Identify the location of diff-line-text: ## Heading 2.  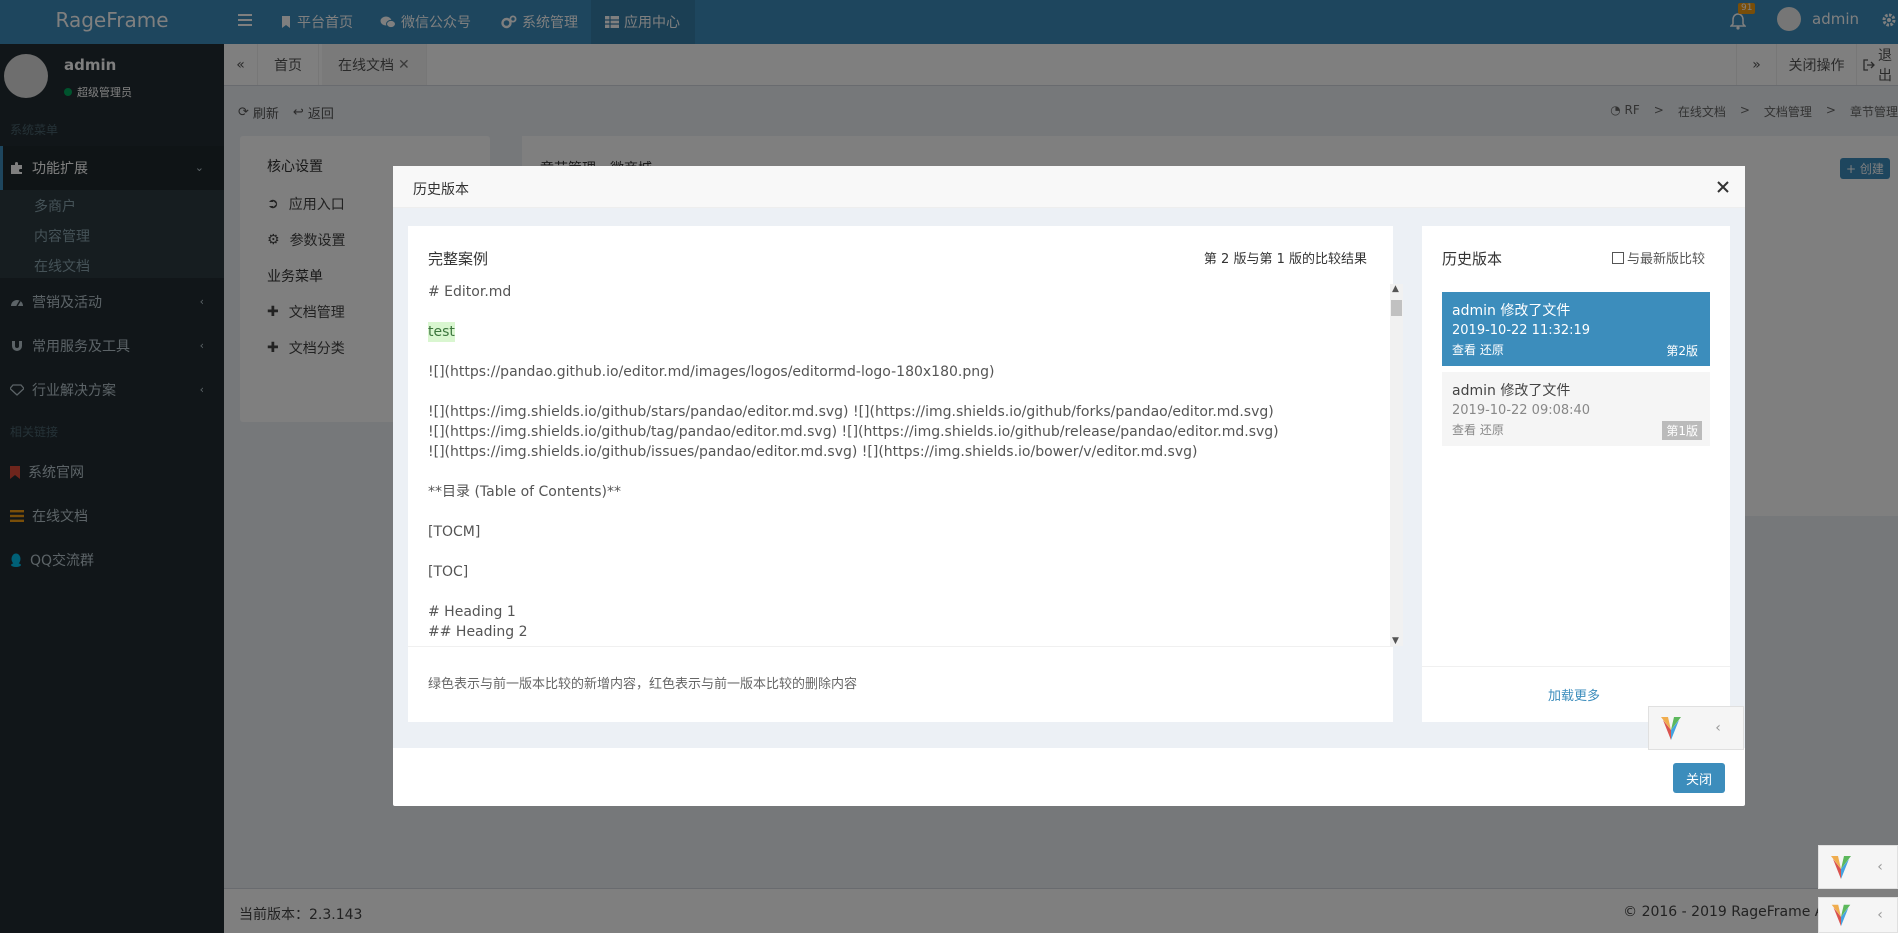
(478, 632).